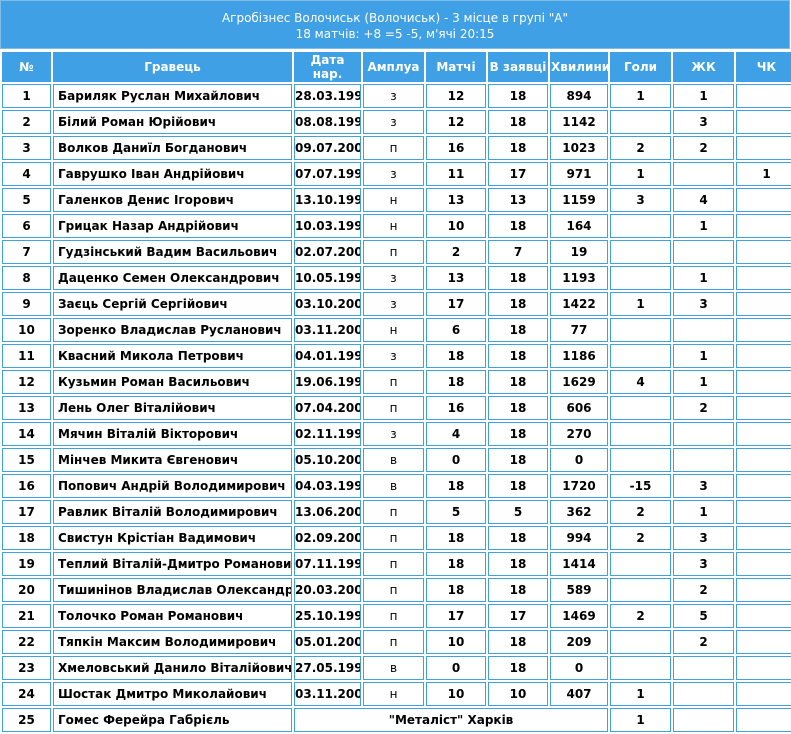 This screenshot has width=791, height=734. What do you see at coordinates (172, 174) in the screenshot?
I see `cell-player-name: Гаврушко Іван Андрійович` at bounding box center [172, 174].